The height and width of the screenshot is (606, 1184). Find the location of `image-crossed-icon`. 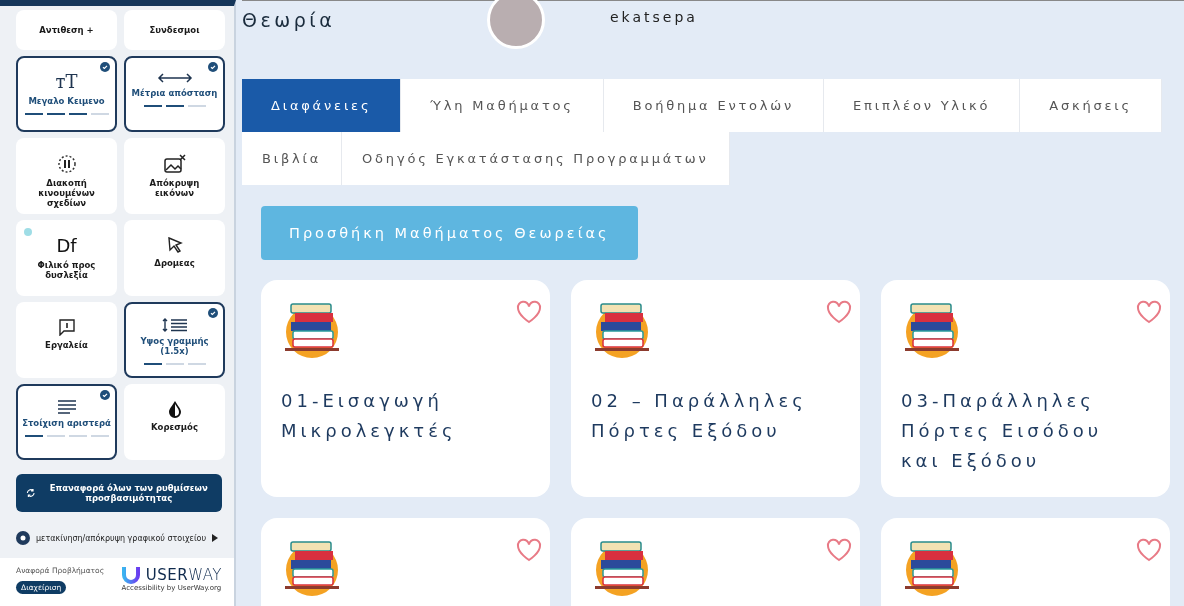

image-crossed-icon is located at coordinates (174, 164).